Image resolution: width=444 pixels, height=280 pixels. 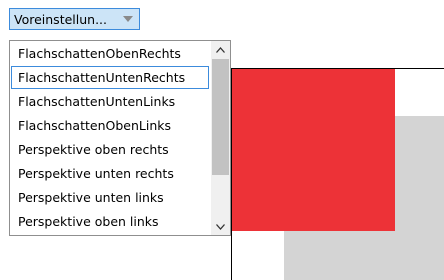 I want to click on list-item-flachschatten-oben-links: FlachschattenObenLinks, so click(x=110, y=125).